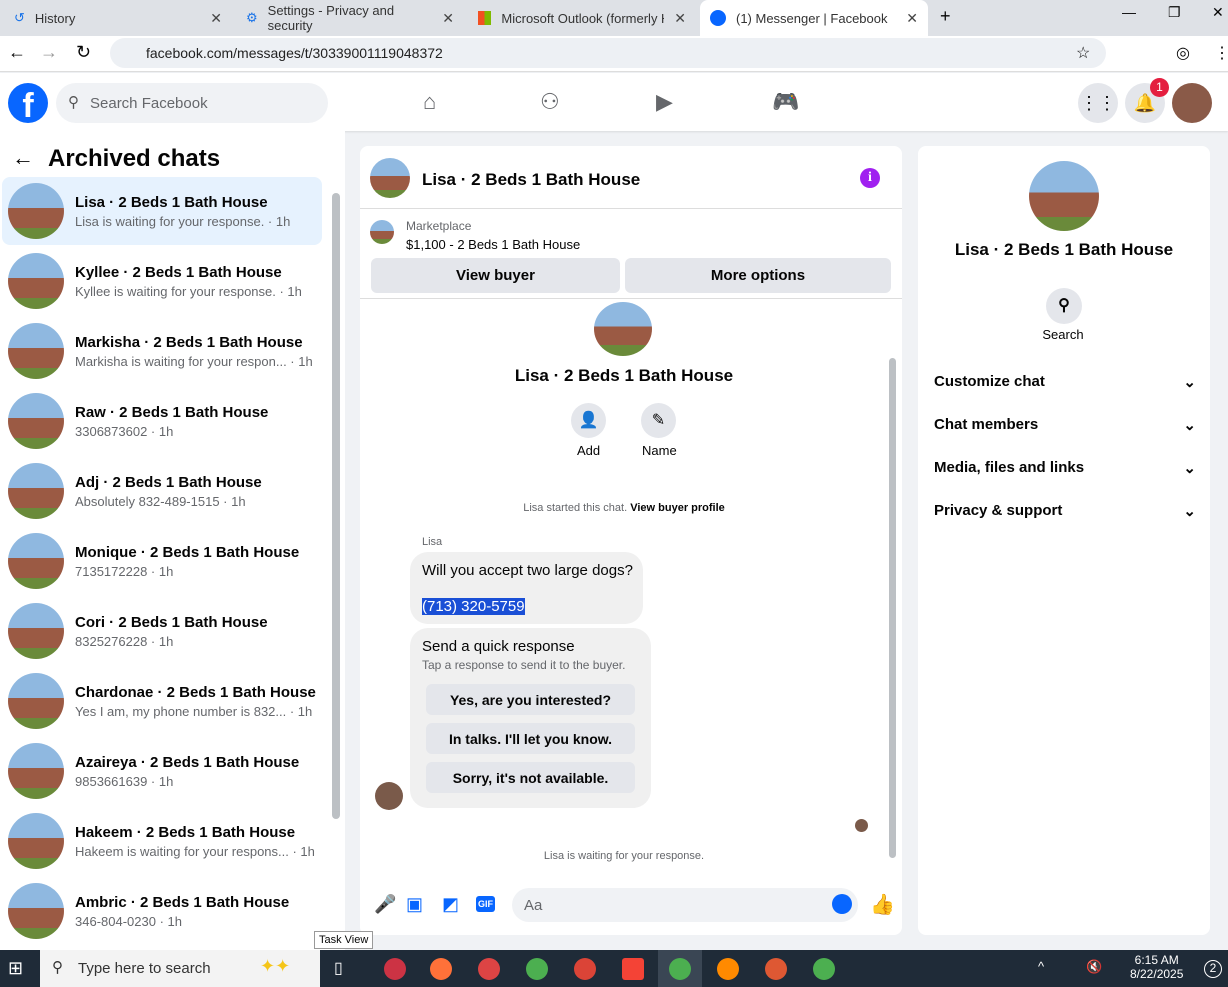  Describe the element at coordinates (429, 102) in the screenshot. I see `home-icon: ⌂` at that location.